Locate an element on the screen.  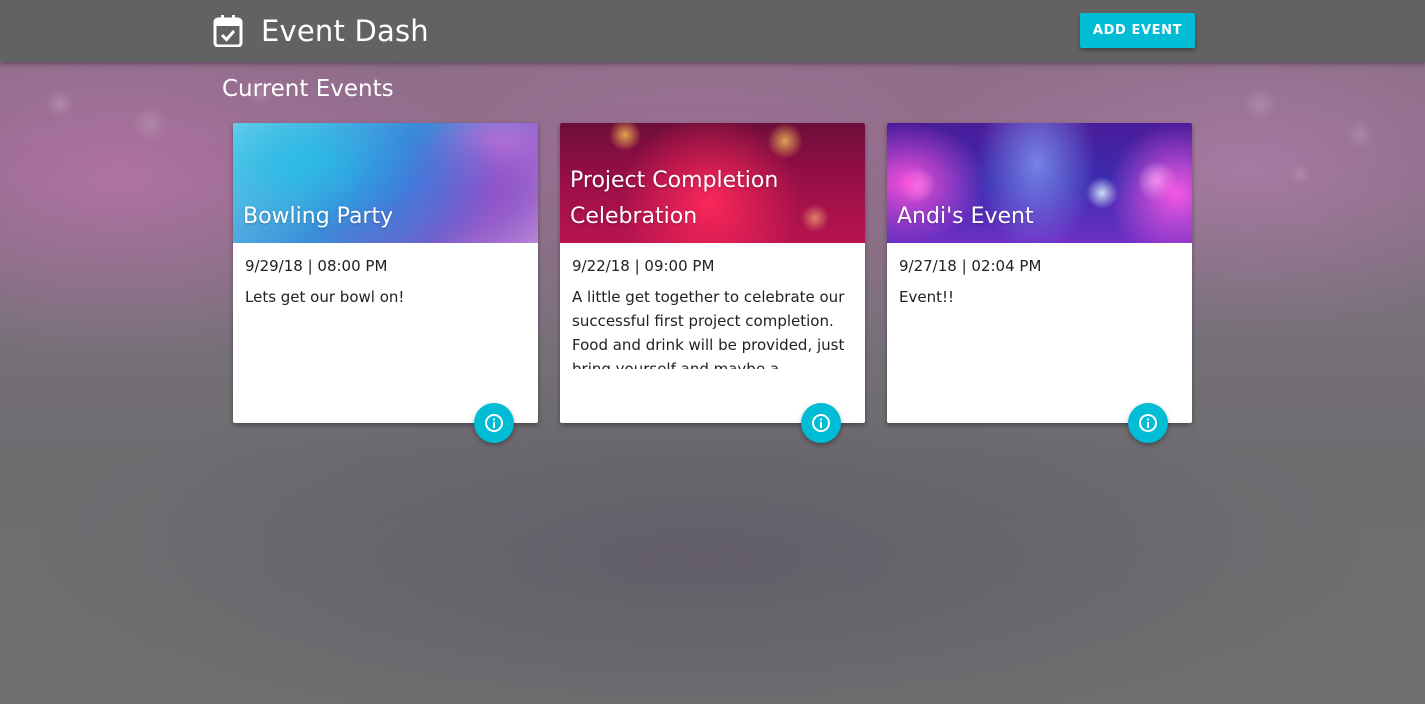
event-title: Bowling Party is located at coordinates (318, 216).